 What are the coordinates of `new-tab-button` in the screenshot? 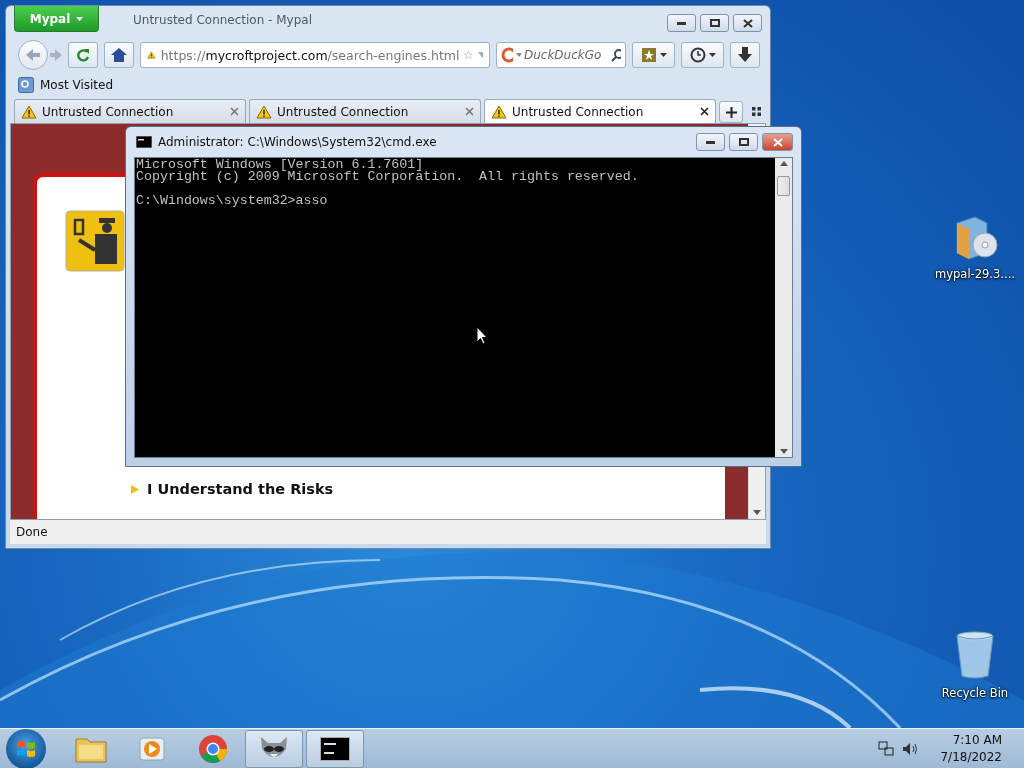 It's located at (731, 112).